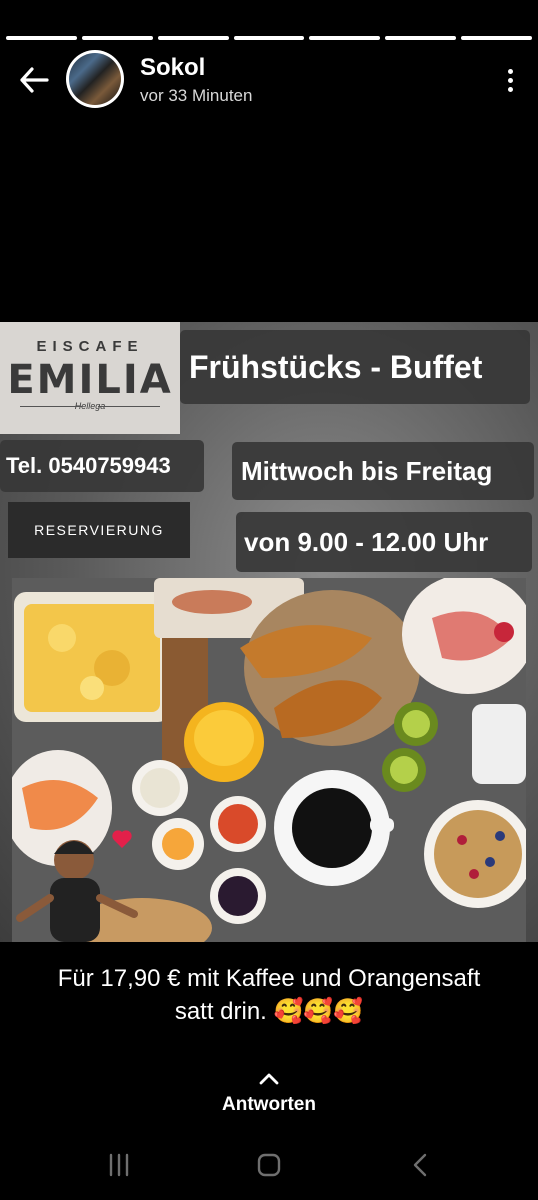 This screenshot has height=1200, width=538. I want to click on cafe-logo: EISCAFE EMILIA Hellega, so click(90, 378).